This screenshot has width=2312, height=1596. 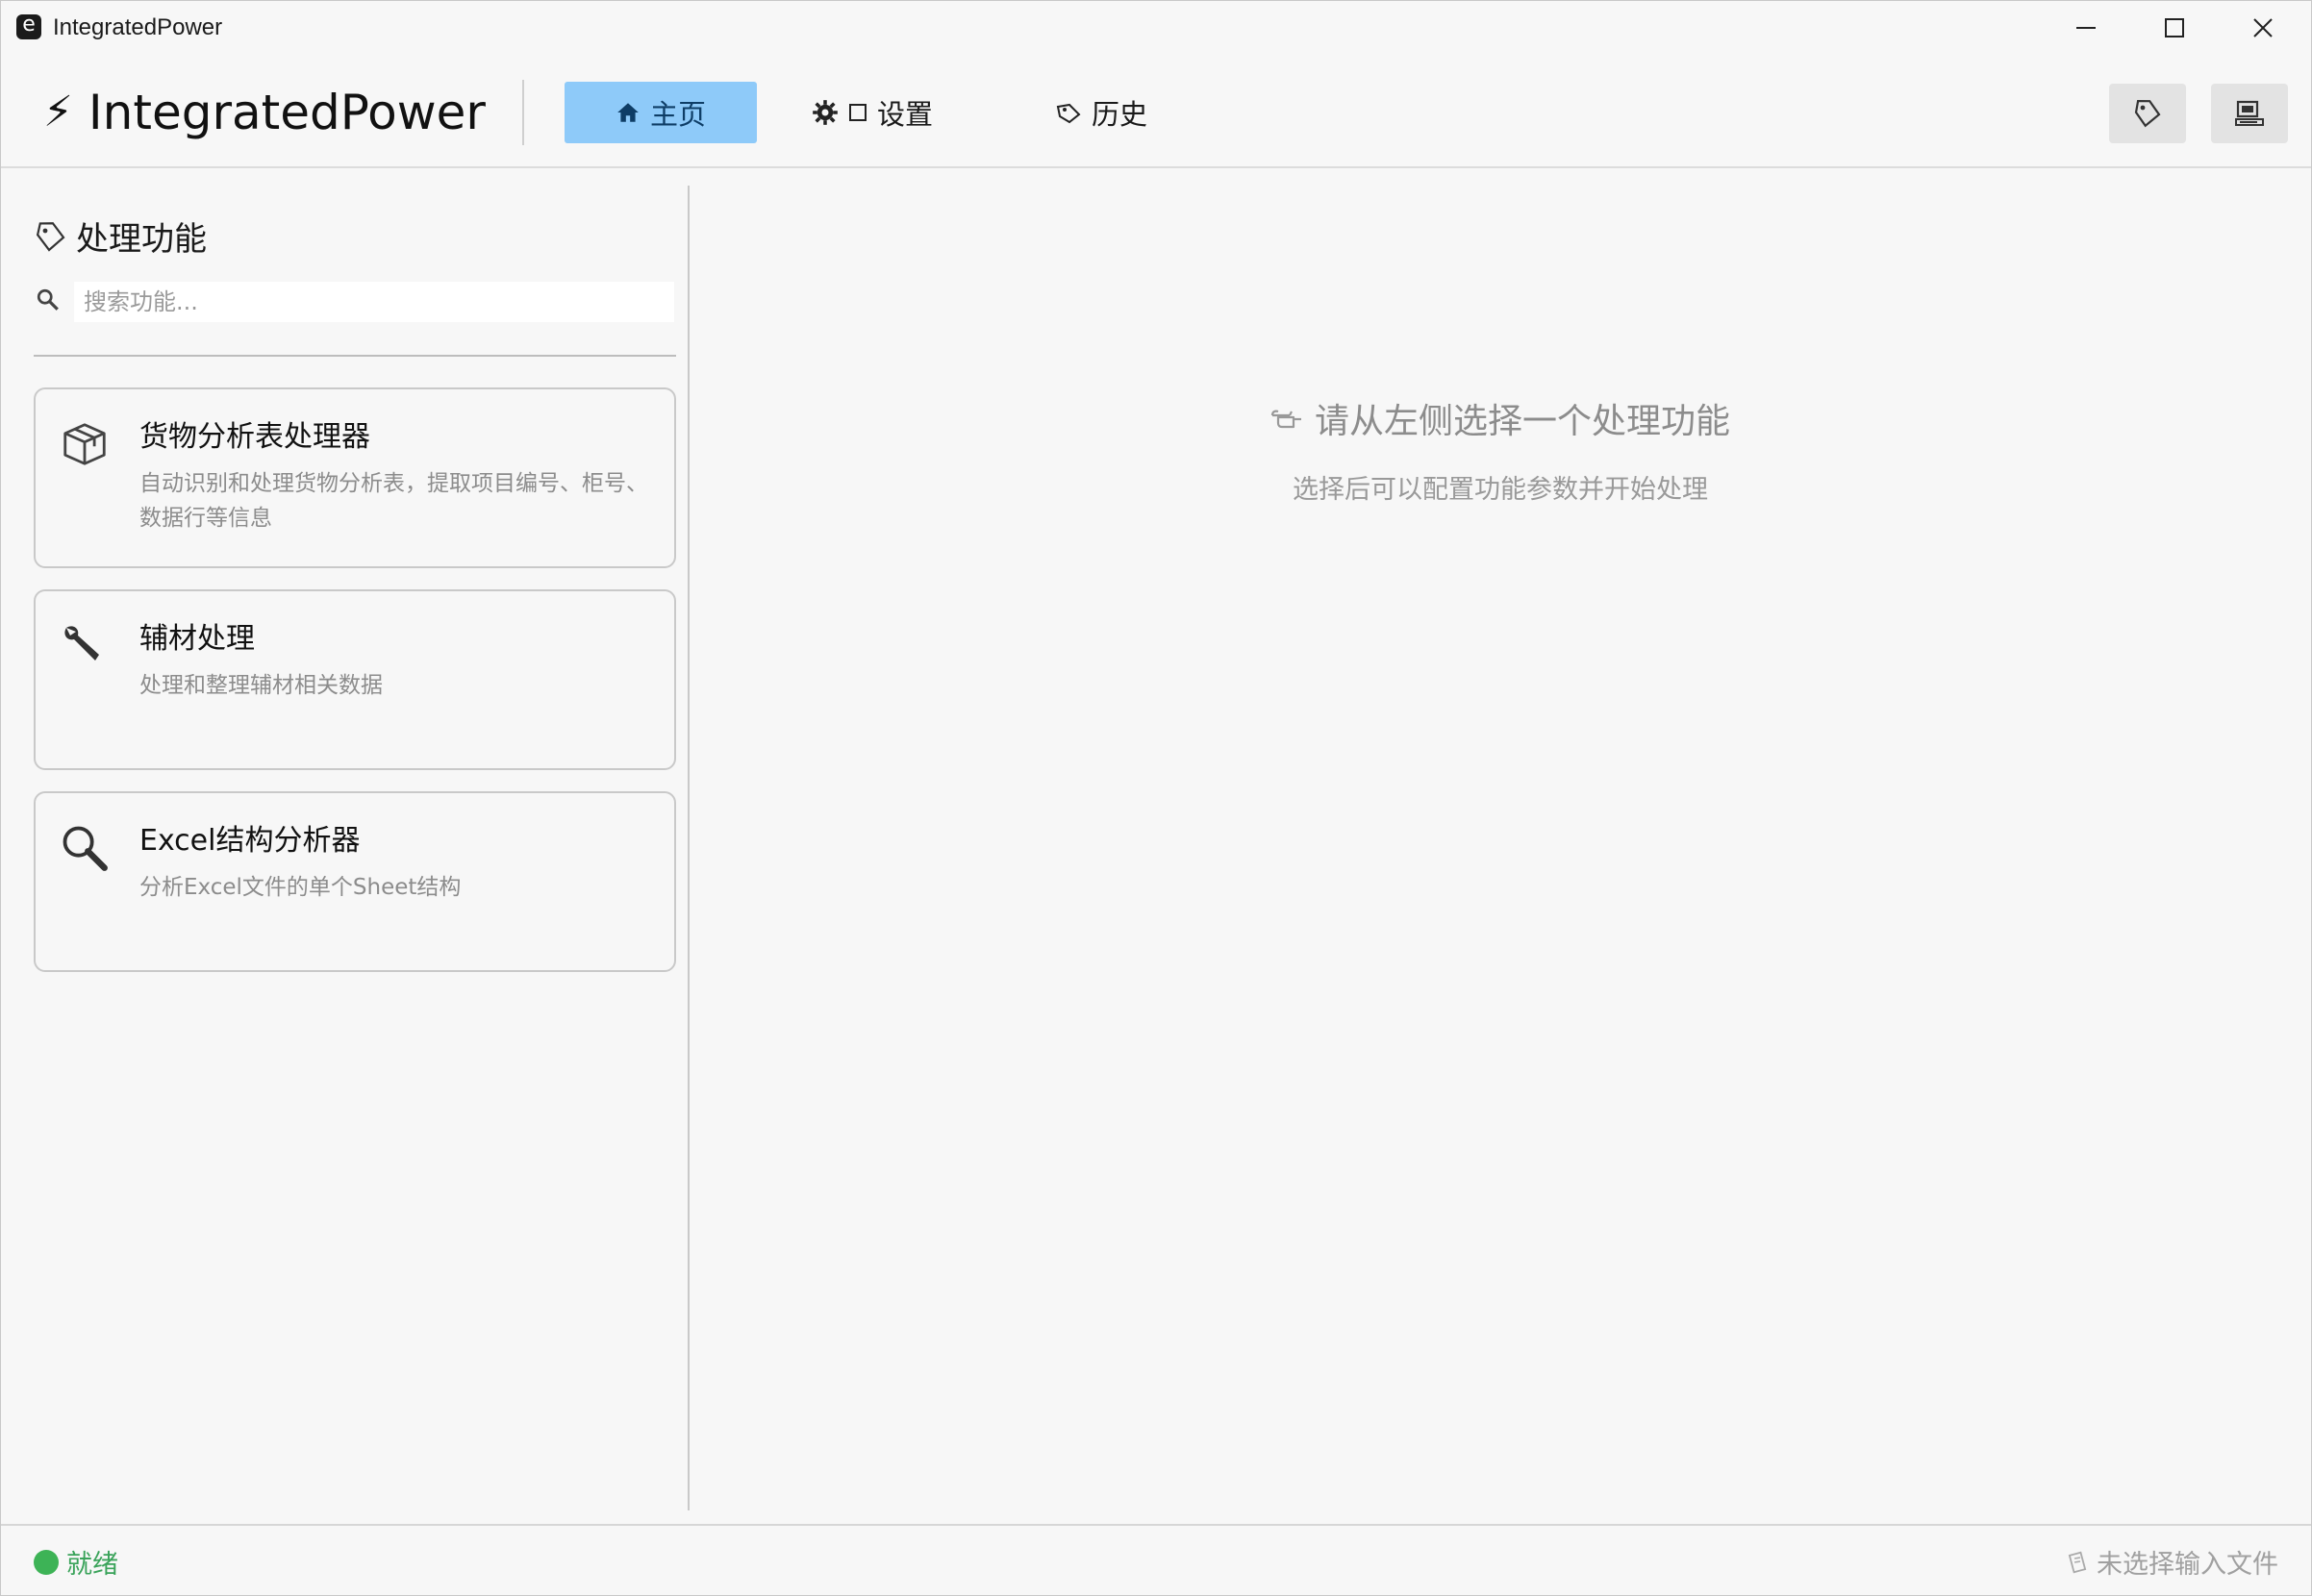 I want to click on tab-settings-label: 设置, so click(x=905, y=115).